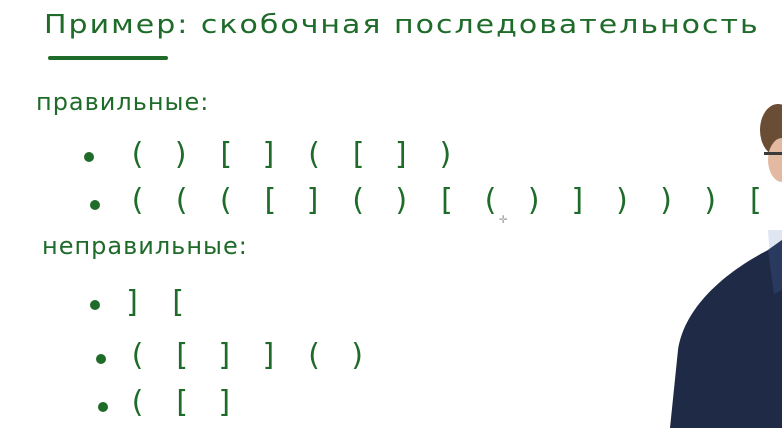  I want to click on incorrect-item-2: ( [ ] ] ( ), so click(249, 355).